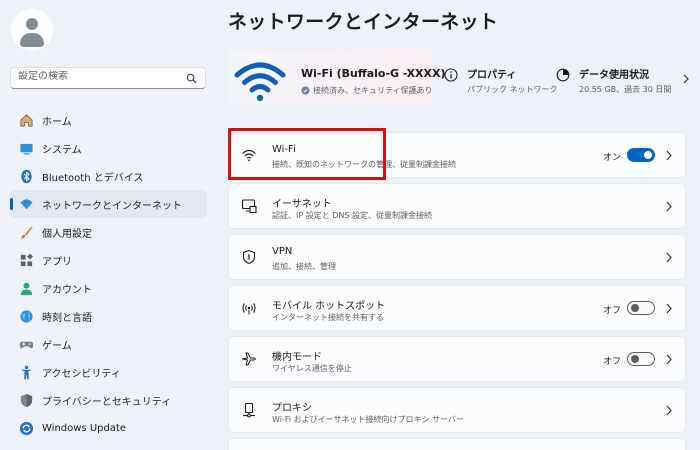  I want to click on settings-search-box, so click(108, 78).